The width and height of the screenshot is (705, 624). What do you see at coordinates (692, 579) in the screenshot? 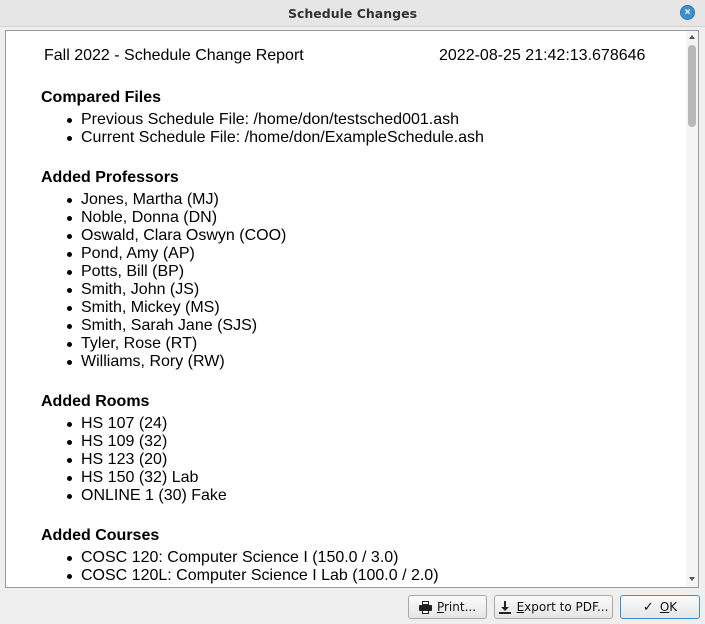
I see `scroll-down-arrow-icon` at bounding box center [692, 579].